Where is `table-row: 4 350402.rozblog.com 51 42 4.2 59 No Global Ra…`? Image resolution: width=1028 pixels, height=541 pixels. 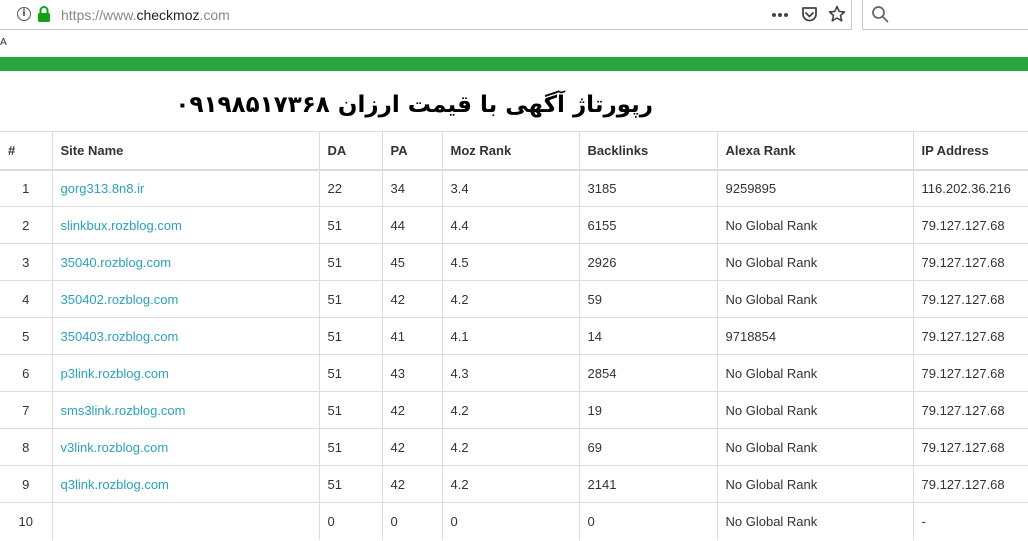 table-row: 4 350402.rozblog.com 51 42 4.2 59 No Global Ra… is located at coordinates (514, 299).